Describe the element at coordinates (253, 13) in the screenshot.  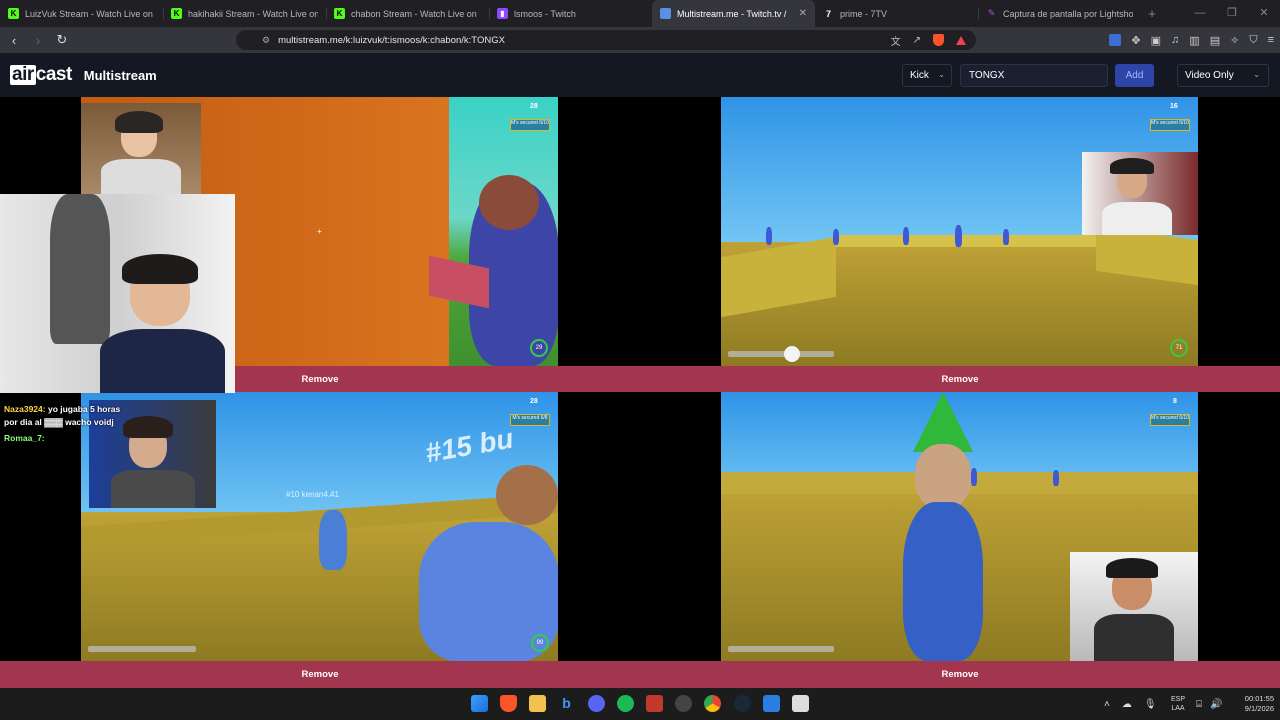
I see `tab-label: hakihakii Stream - Watch Live on` at that location.